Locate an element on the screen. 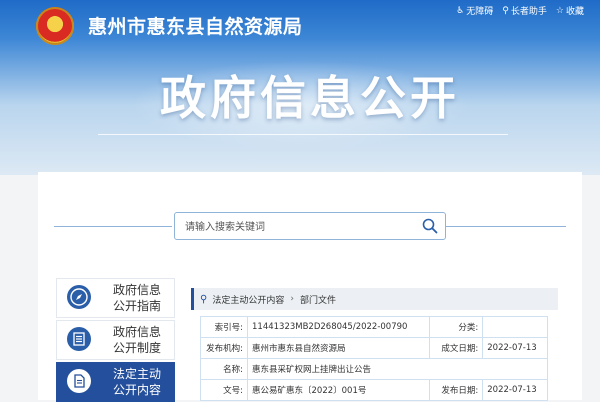  accessibility-icon: ♿ is located at coordinates (460, 10).